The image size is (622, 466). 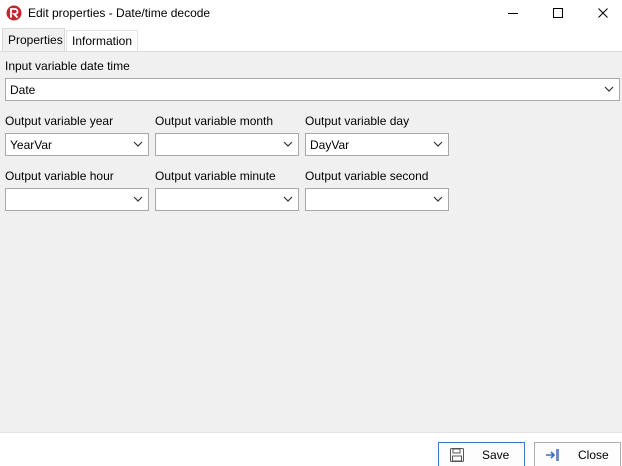 I want to click on day-label: Output variable day, so click(x=357, y=121).